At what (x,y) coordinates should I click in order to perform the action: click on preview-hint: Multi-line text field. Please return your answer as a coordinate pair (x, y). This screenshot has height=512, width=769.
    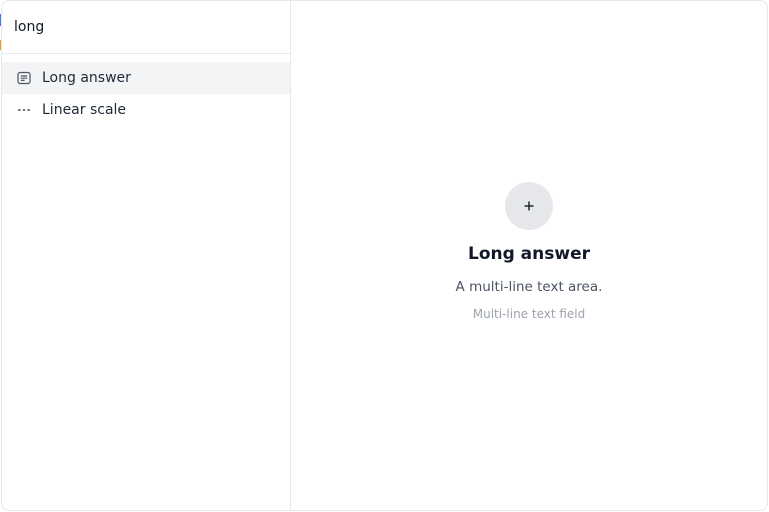
    Looking at the image, I should click on (529, 314).